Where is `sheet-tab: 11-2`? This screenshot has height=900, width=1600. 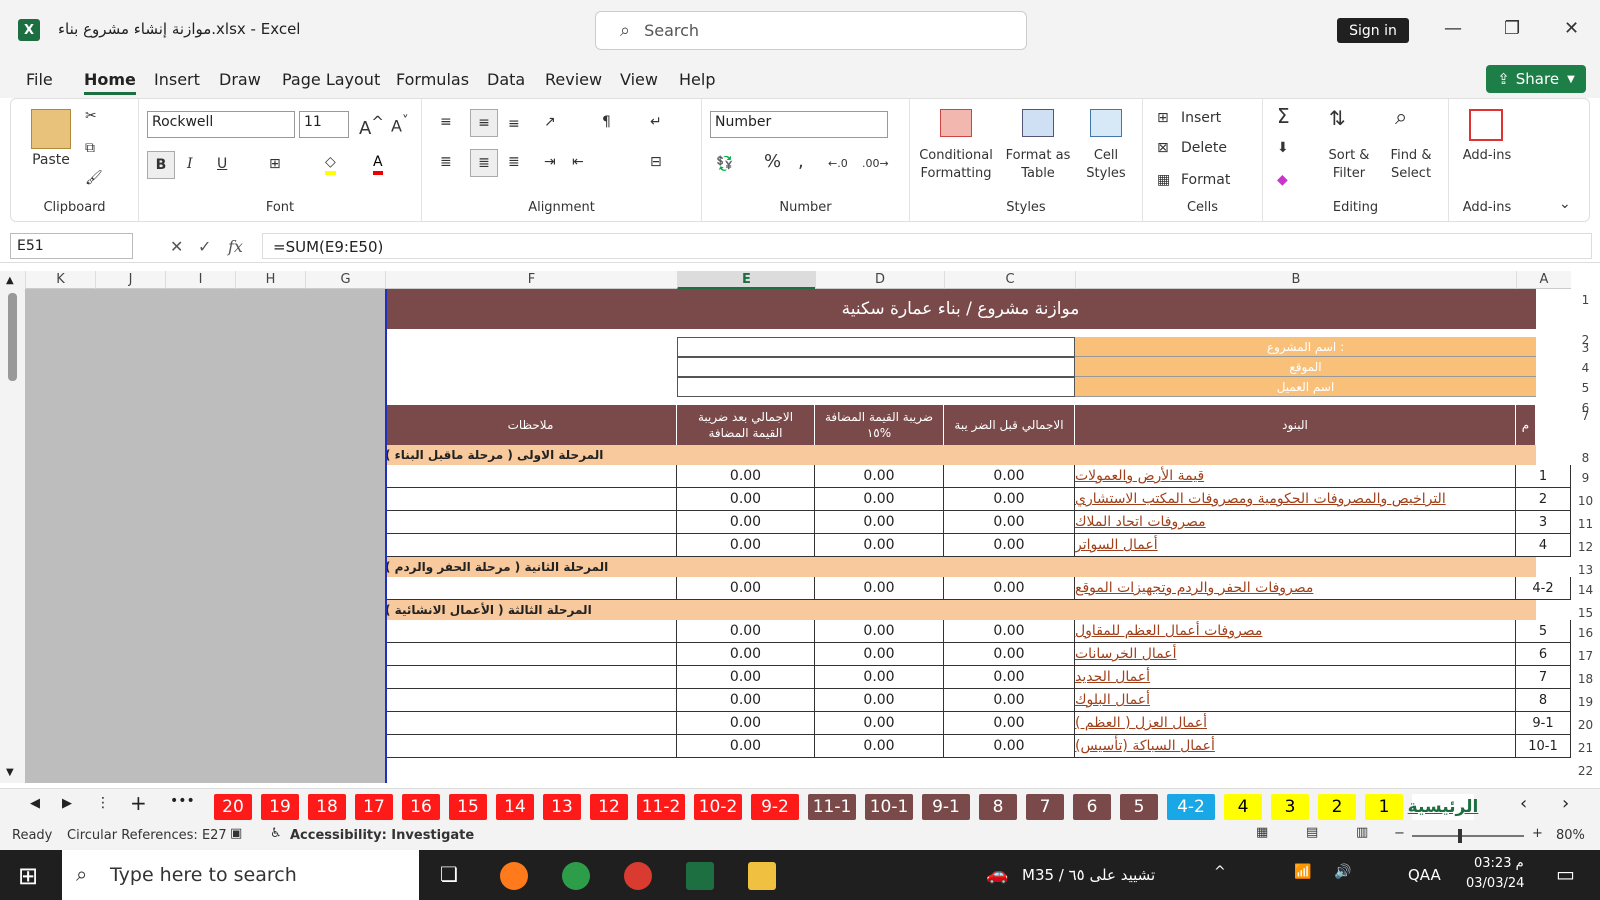
sheet-tab: 11-2 is located at coordinates (661, 807).